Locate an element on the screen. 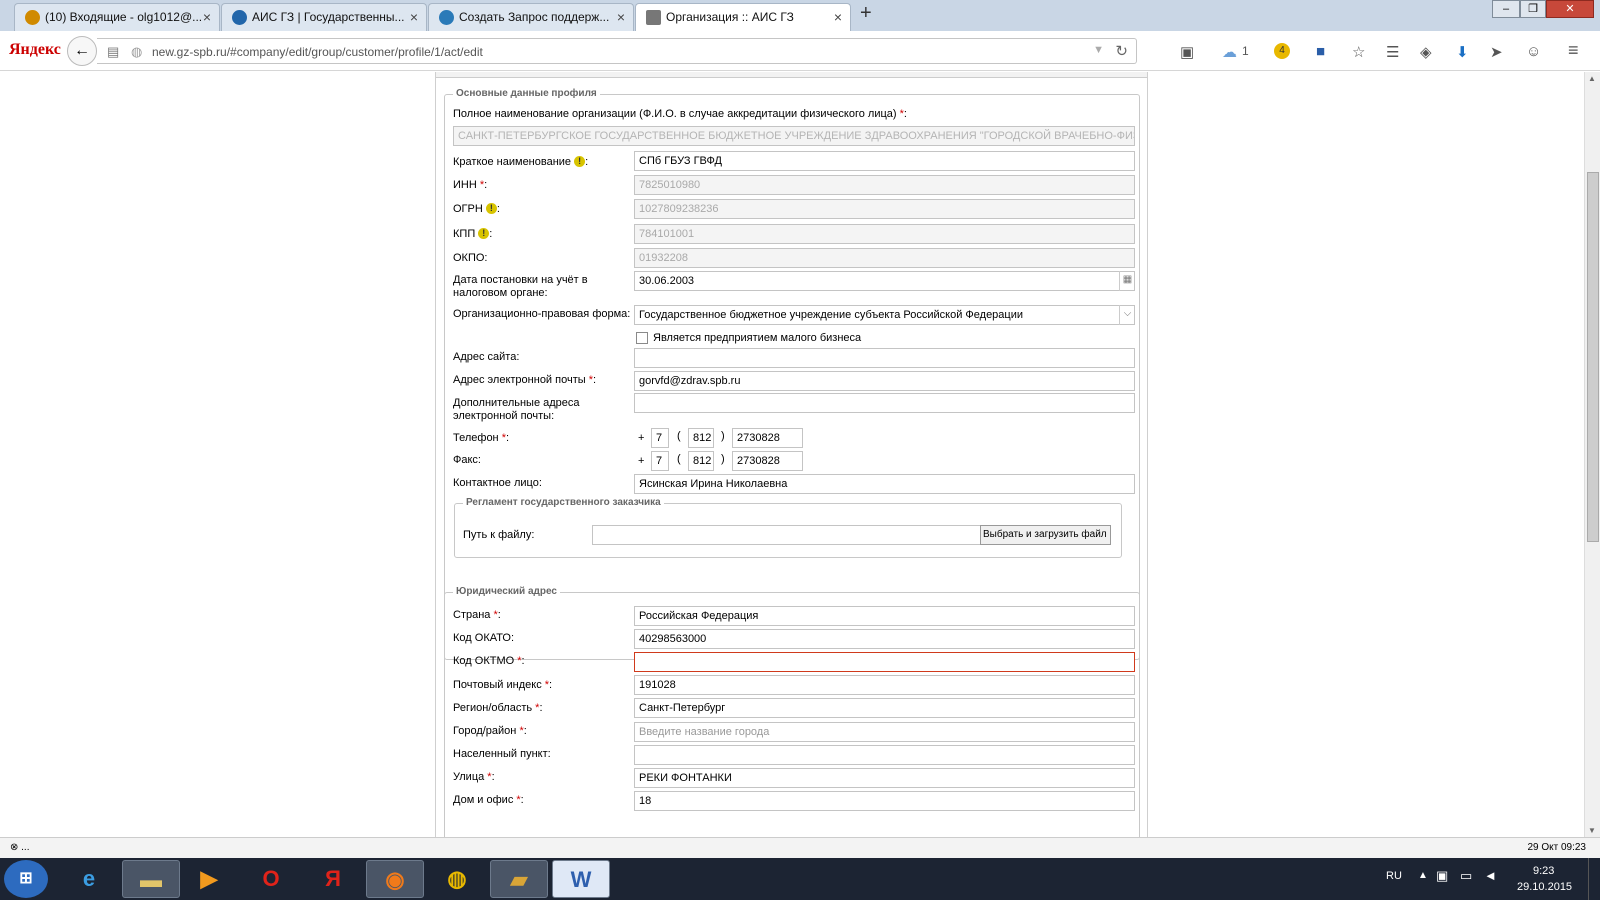  file-path-input is located at coordinates (787, 535).